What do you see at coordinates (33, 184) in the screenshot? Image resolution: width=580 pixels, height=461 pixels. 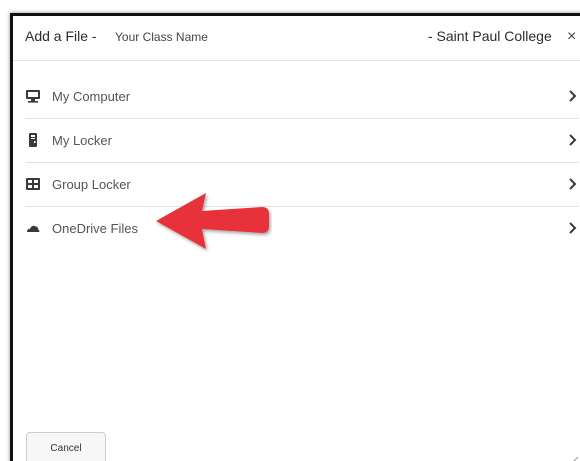 I see `group-locker-icon` at bounding box center [33, 184].